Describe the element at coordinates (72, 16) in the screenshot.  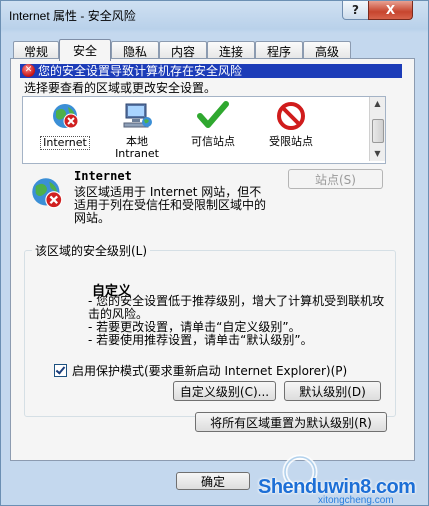
I see `window-title: Internet 属性 - 安全风险` at that location.